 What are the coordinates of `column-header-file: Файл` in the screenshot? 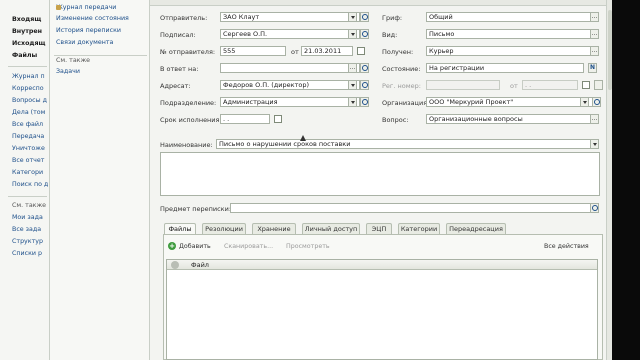 It's located at (200, 265).